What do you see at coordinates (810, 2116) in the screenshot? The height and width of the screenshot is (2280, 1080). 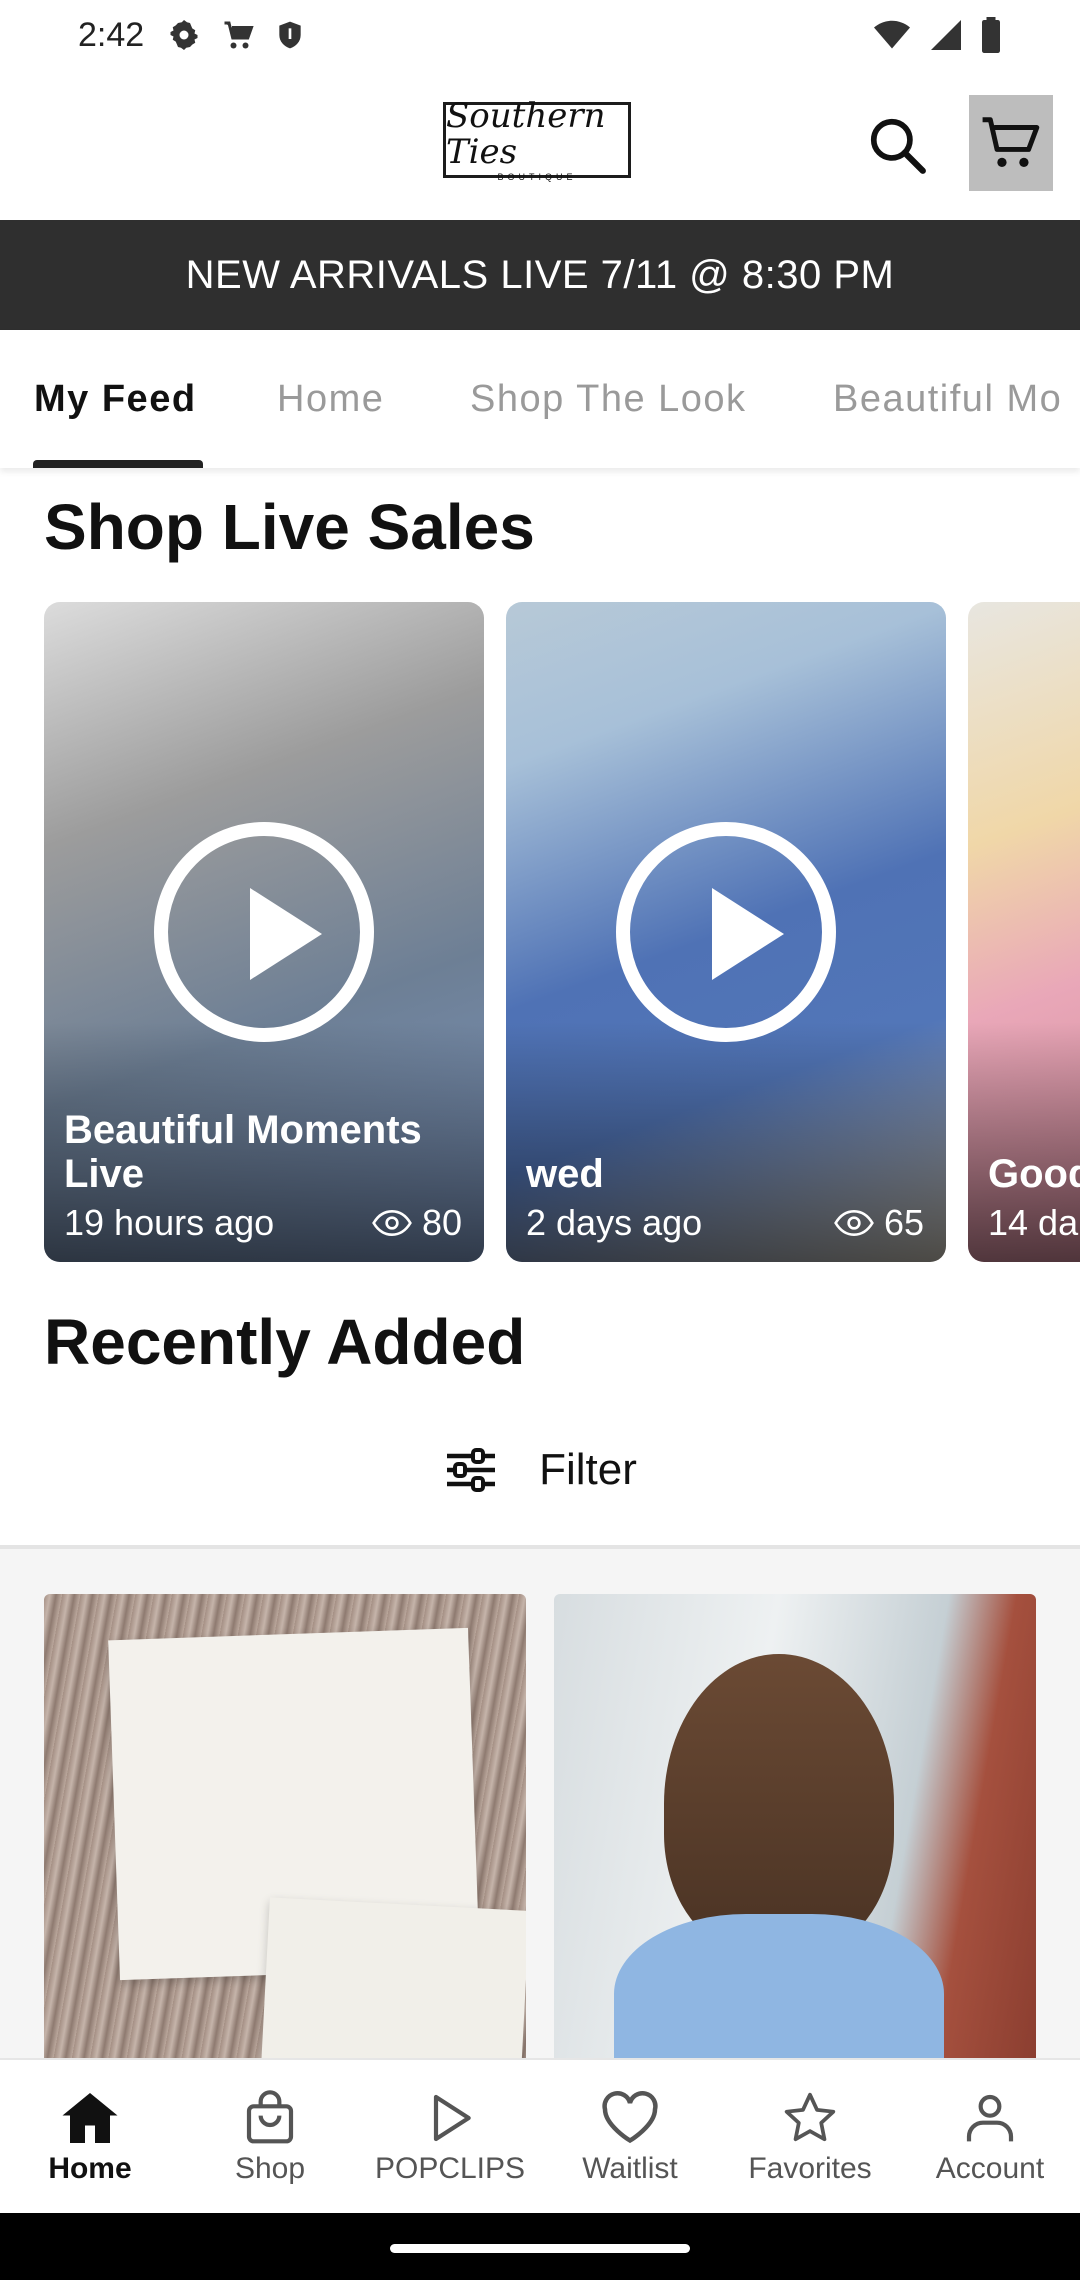 I see `star-icon` at bounding box center [810, 2116].